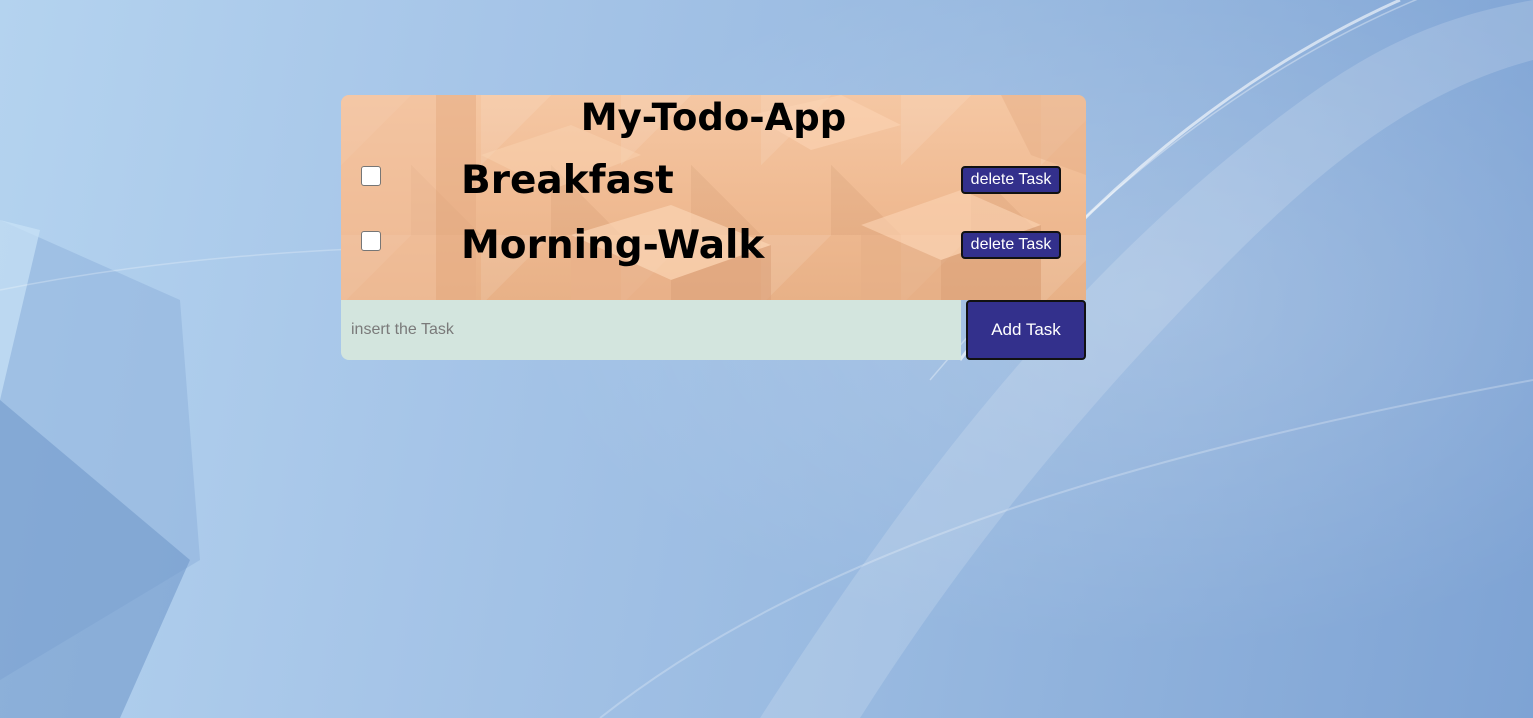 This screenshot has width=1533, height=718. Describe the element at coordinates (567, 180) in the screenshot. I see `task-text: Breakfast` at that location.